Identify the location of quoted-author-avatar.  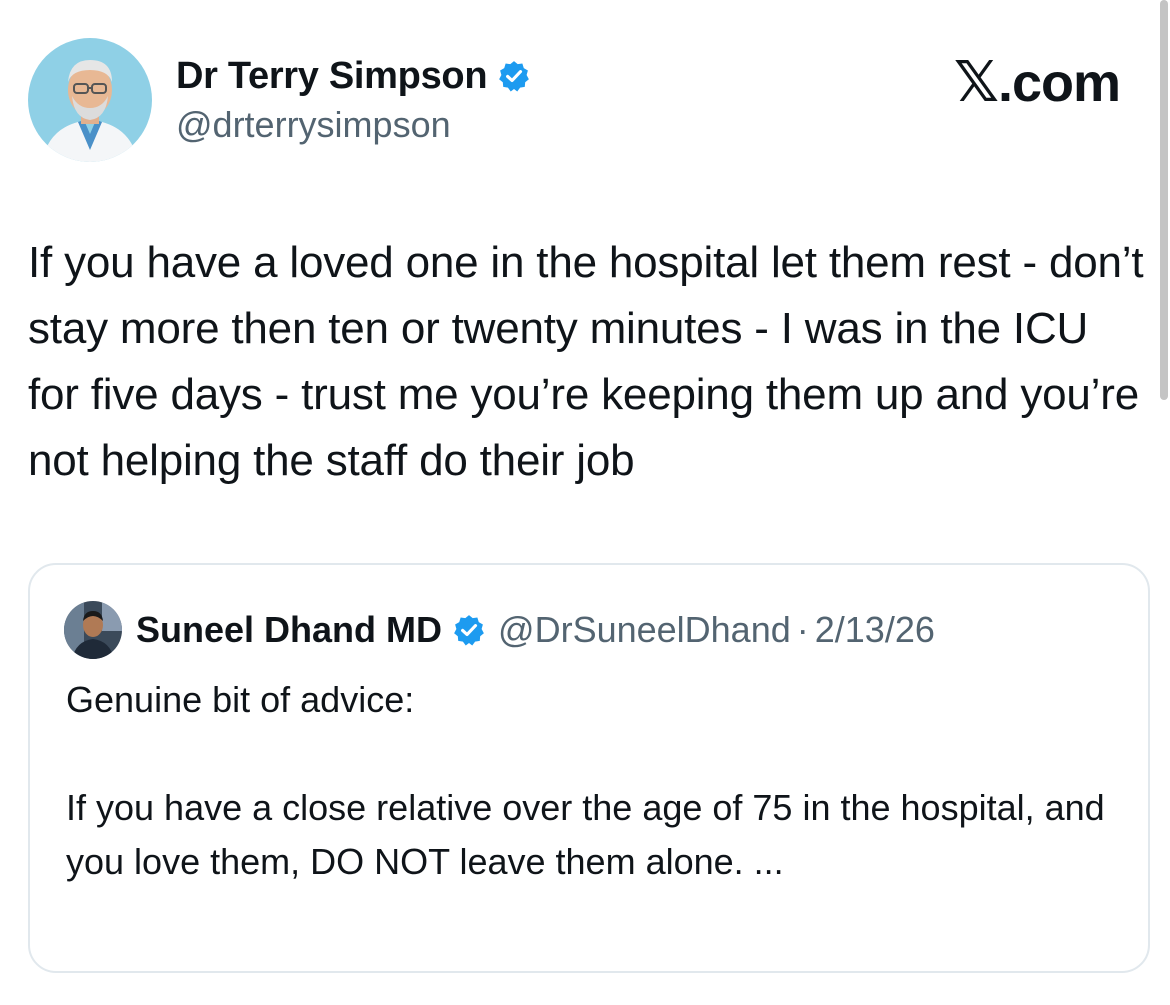
(93, 630).